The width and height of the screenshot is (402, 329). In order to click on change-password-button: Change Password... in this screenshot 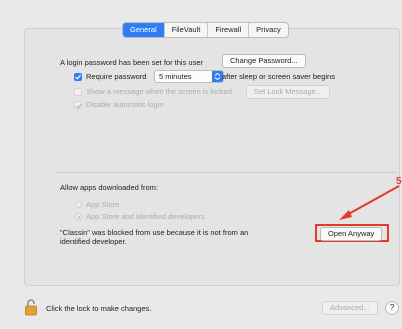, I will do `click(264, 61)`.